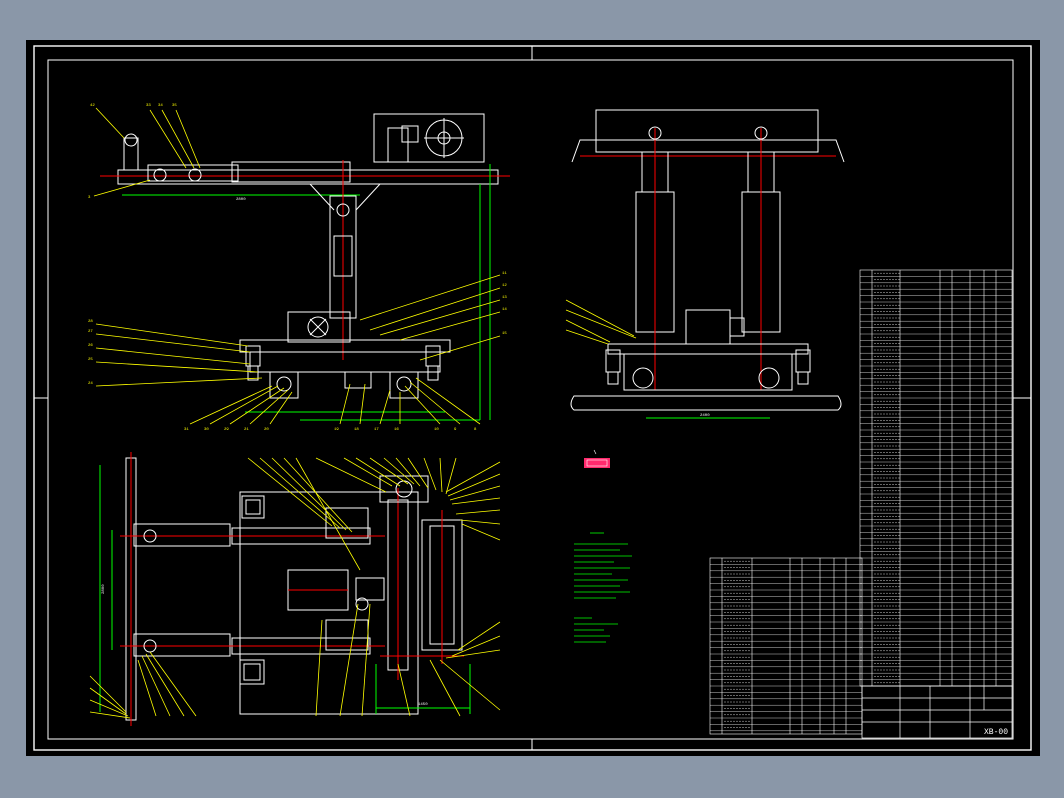 The height and width of the screenshot is (798, 1064). What do you see at coordinates (241, 200) in the screenshot?
I see `dimension-top-arm-length: 2800` at bounding box center [241, 200].